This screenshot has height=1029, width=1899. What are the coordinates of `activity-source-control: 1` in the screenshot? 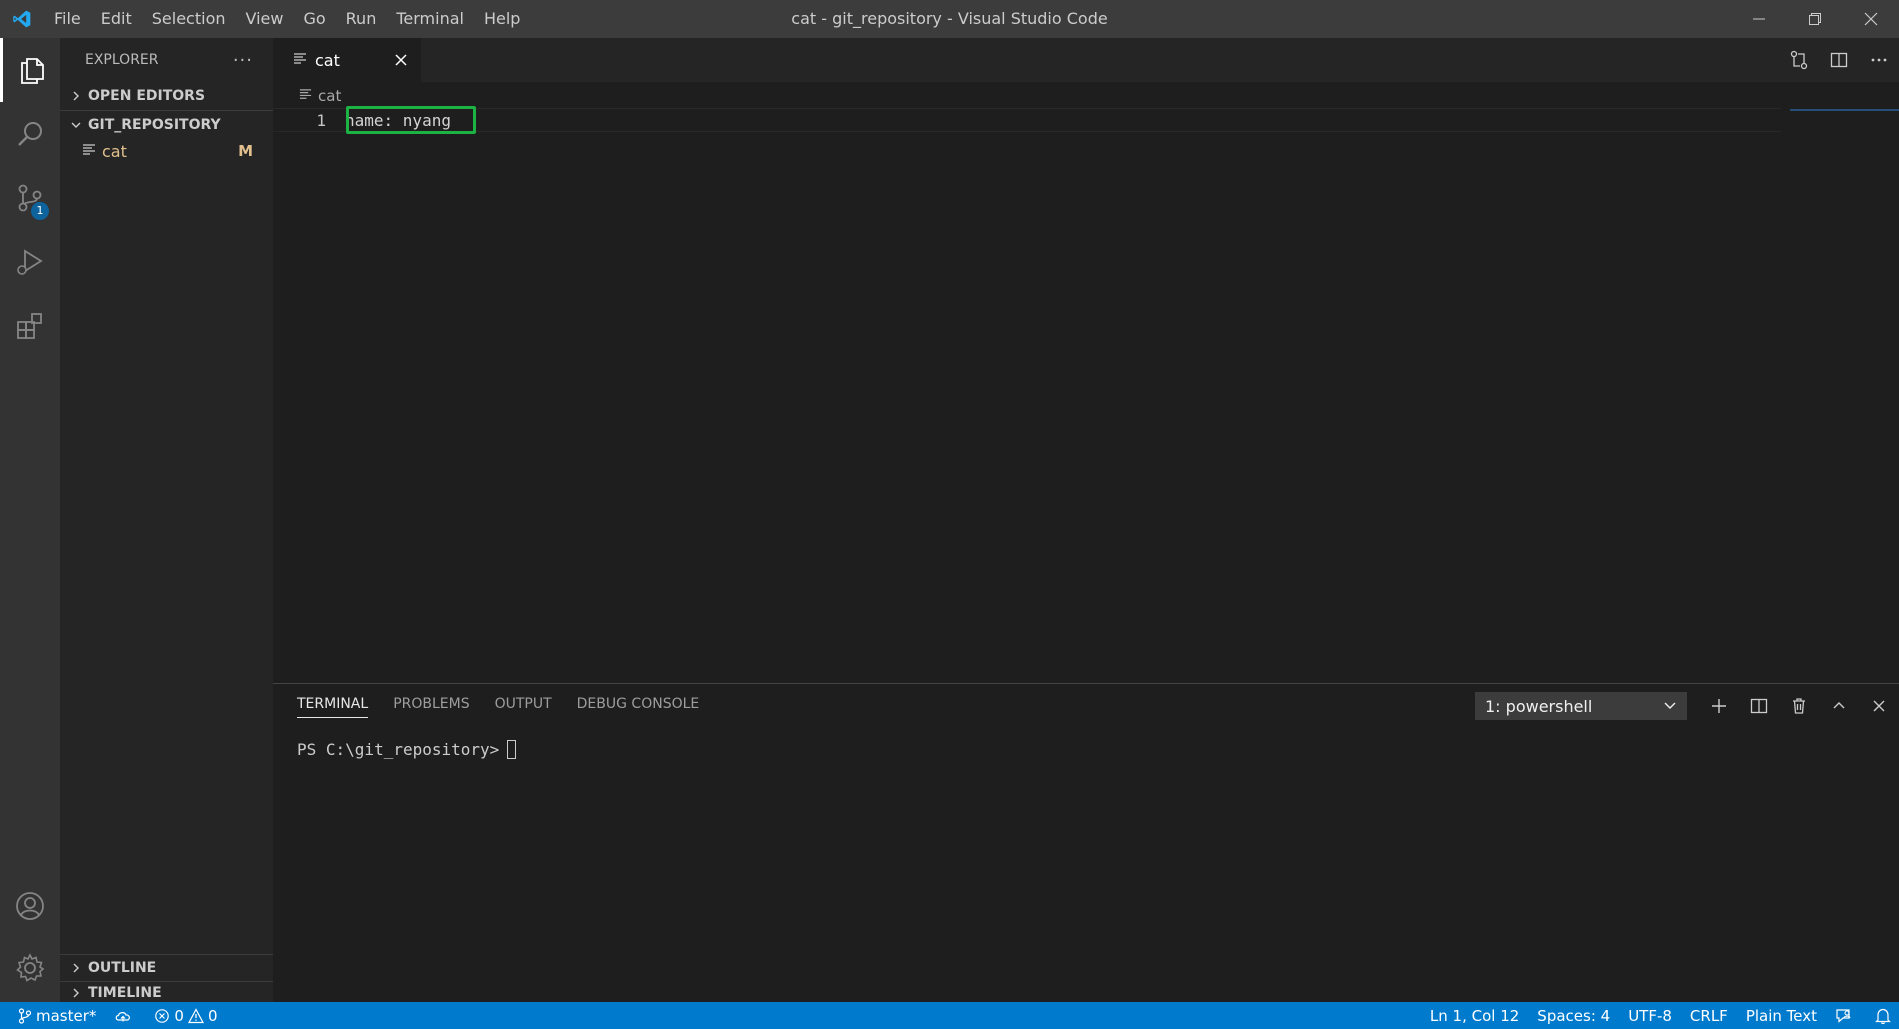 It's located at (30, 198).